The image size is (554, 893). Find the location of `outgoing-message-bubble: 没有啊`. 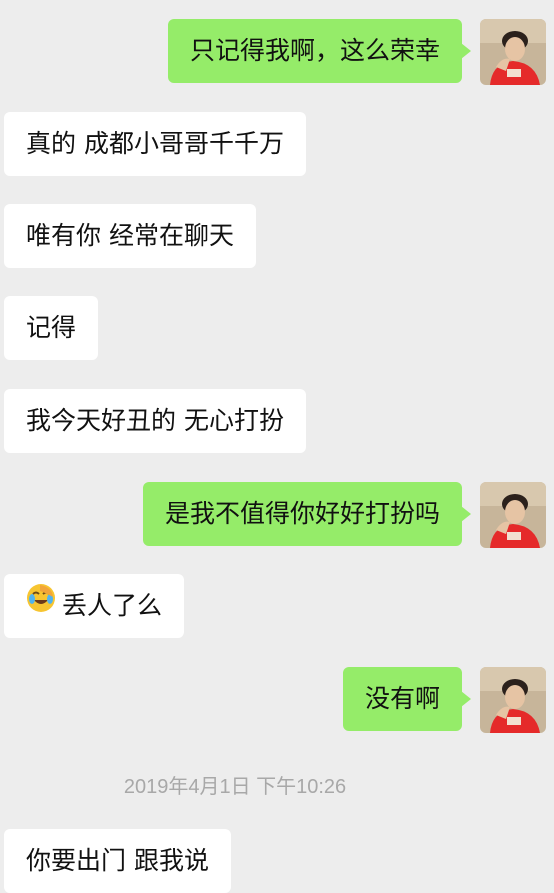

outgoing-message-bubble: 没有啊 is located at coordinates (407, 699).